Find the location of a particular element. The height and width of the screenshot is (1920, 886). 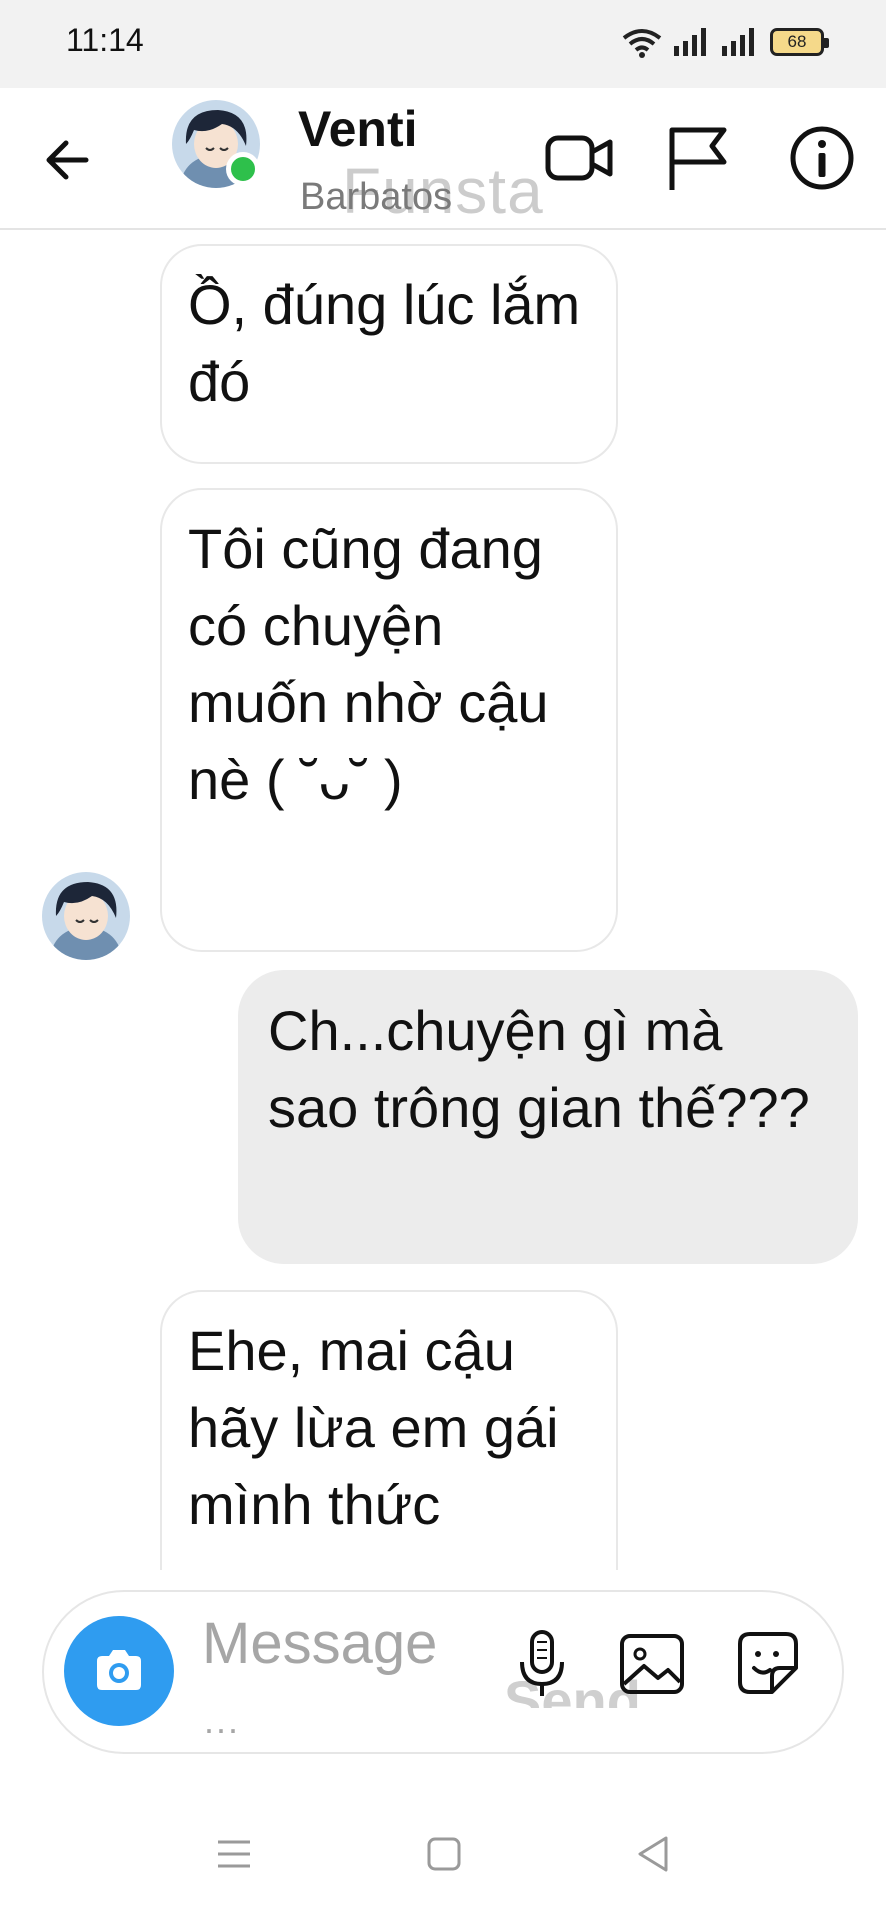

camera-icon is located at coordinates (119, 1670).